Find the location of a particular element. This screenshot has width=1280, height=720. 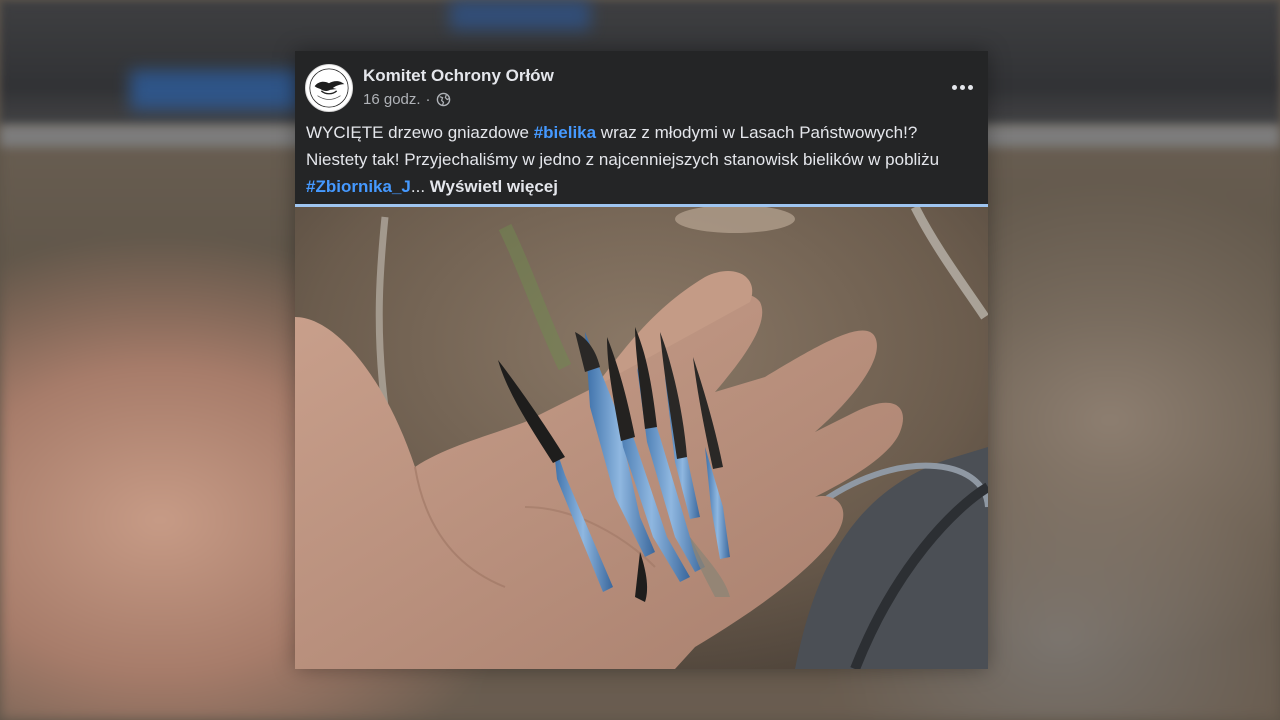

post-meta: 16 godz. · is located at coordinates (407, 99).